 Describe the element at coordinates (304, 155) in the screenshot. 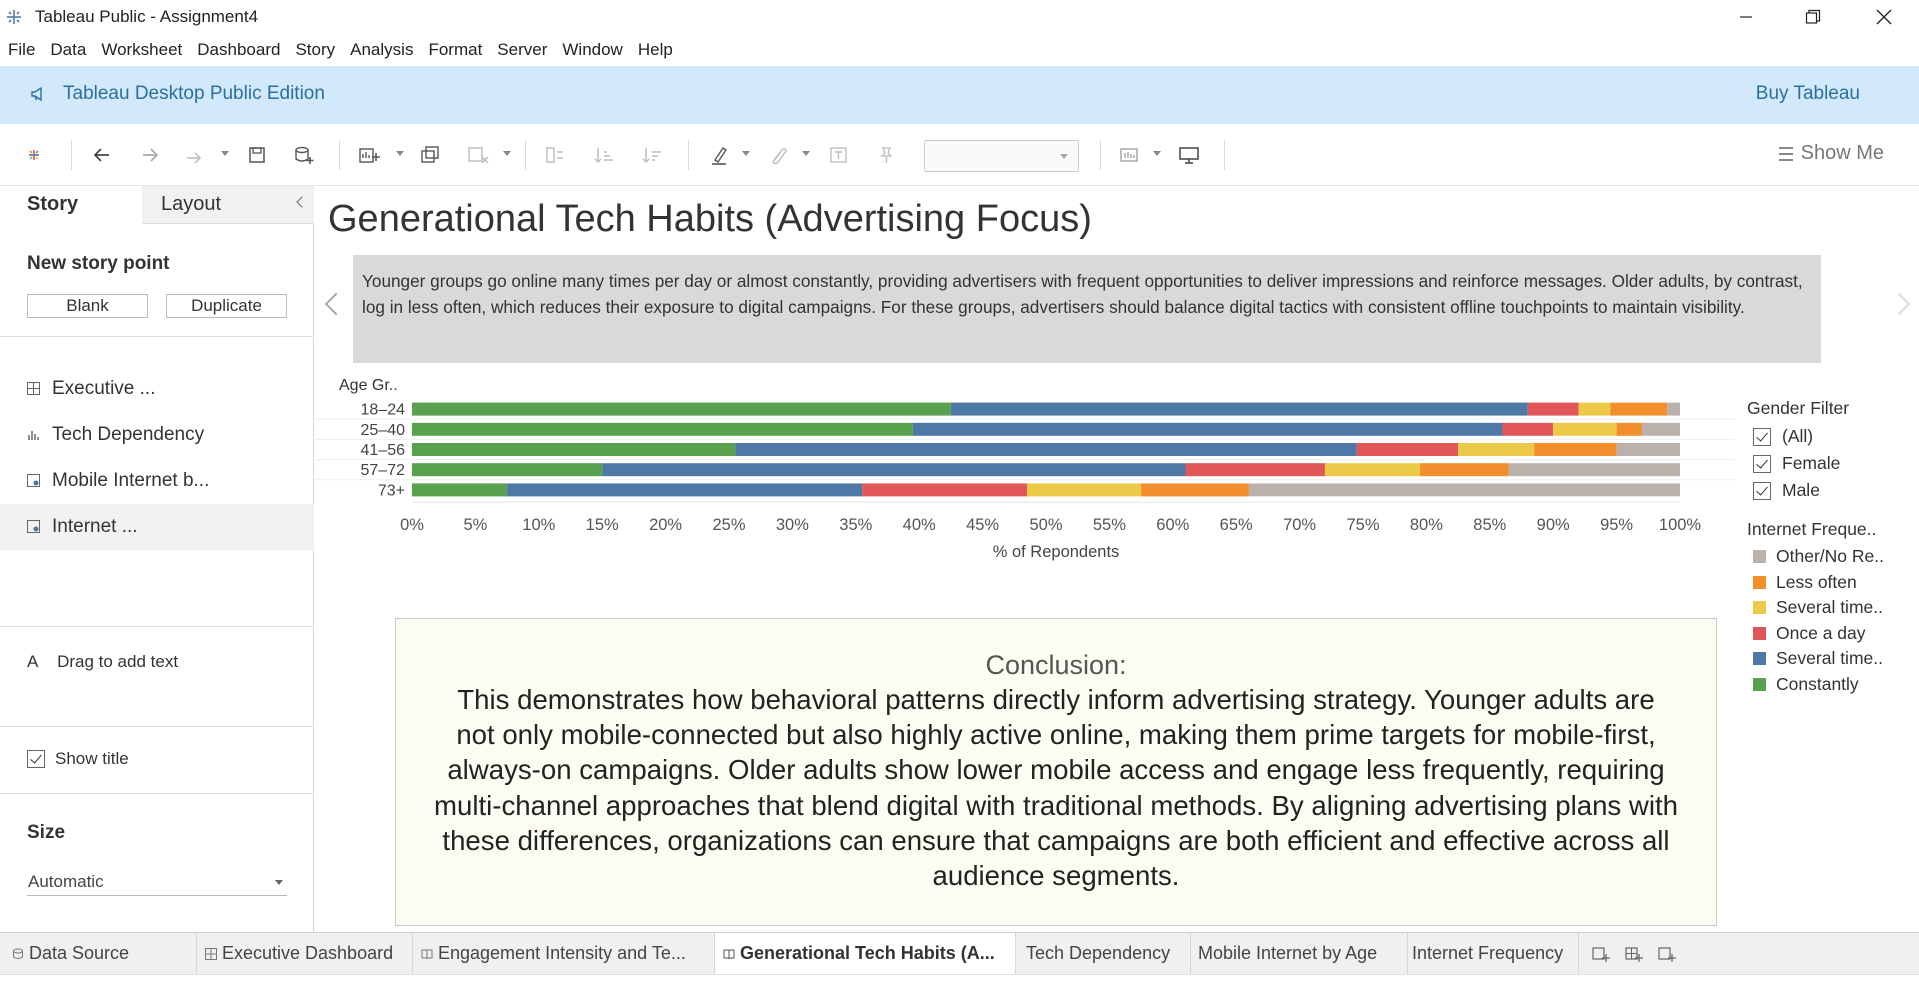

I see `new-data-source-icon` at that location.